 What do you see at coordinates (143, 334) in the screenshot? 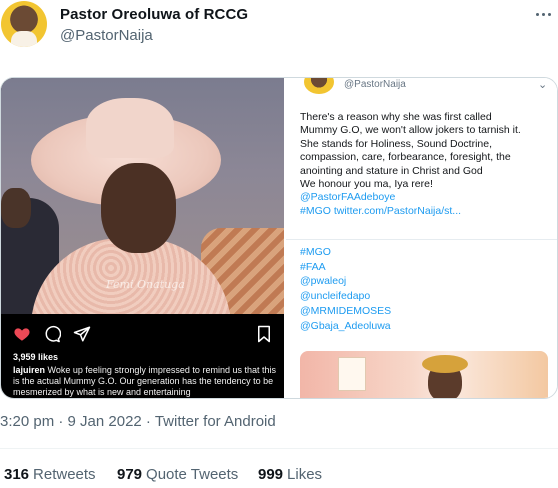
I see `instagram-actions` at bounding box center [143, 334].